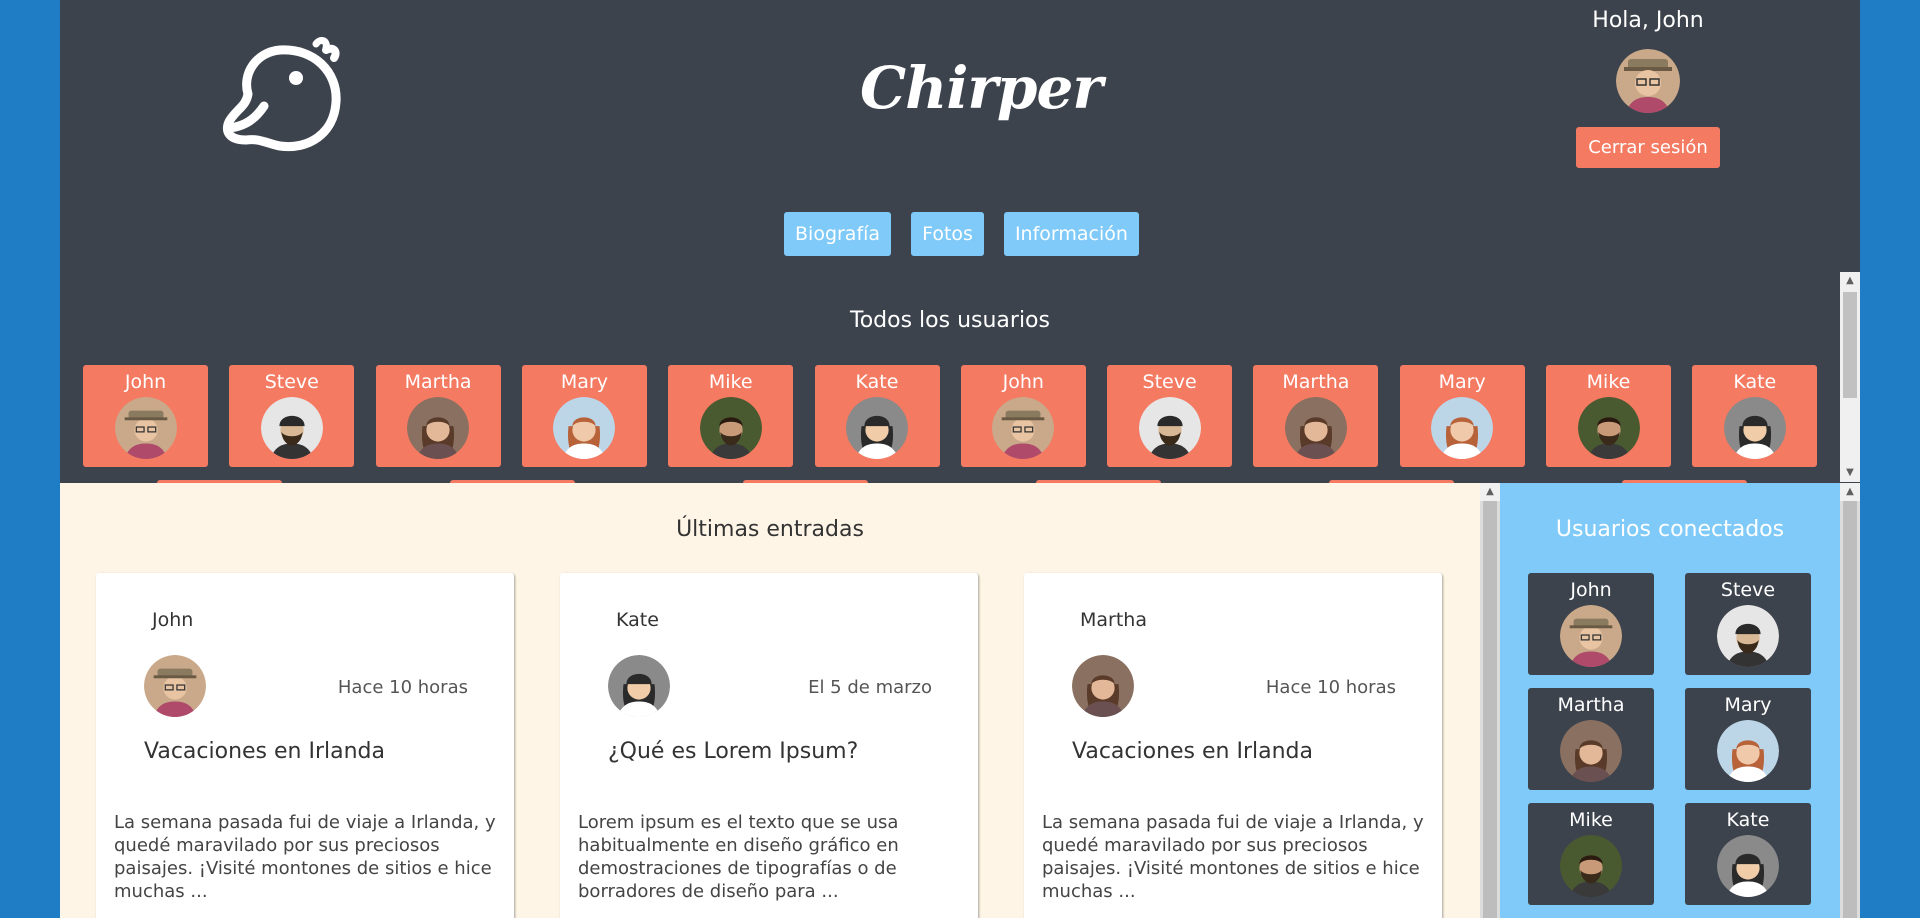 The width and height of the screenshot is (1920, 918). I want to click on connected-user-name: Steve, so click(1748, 590).